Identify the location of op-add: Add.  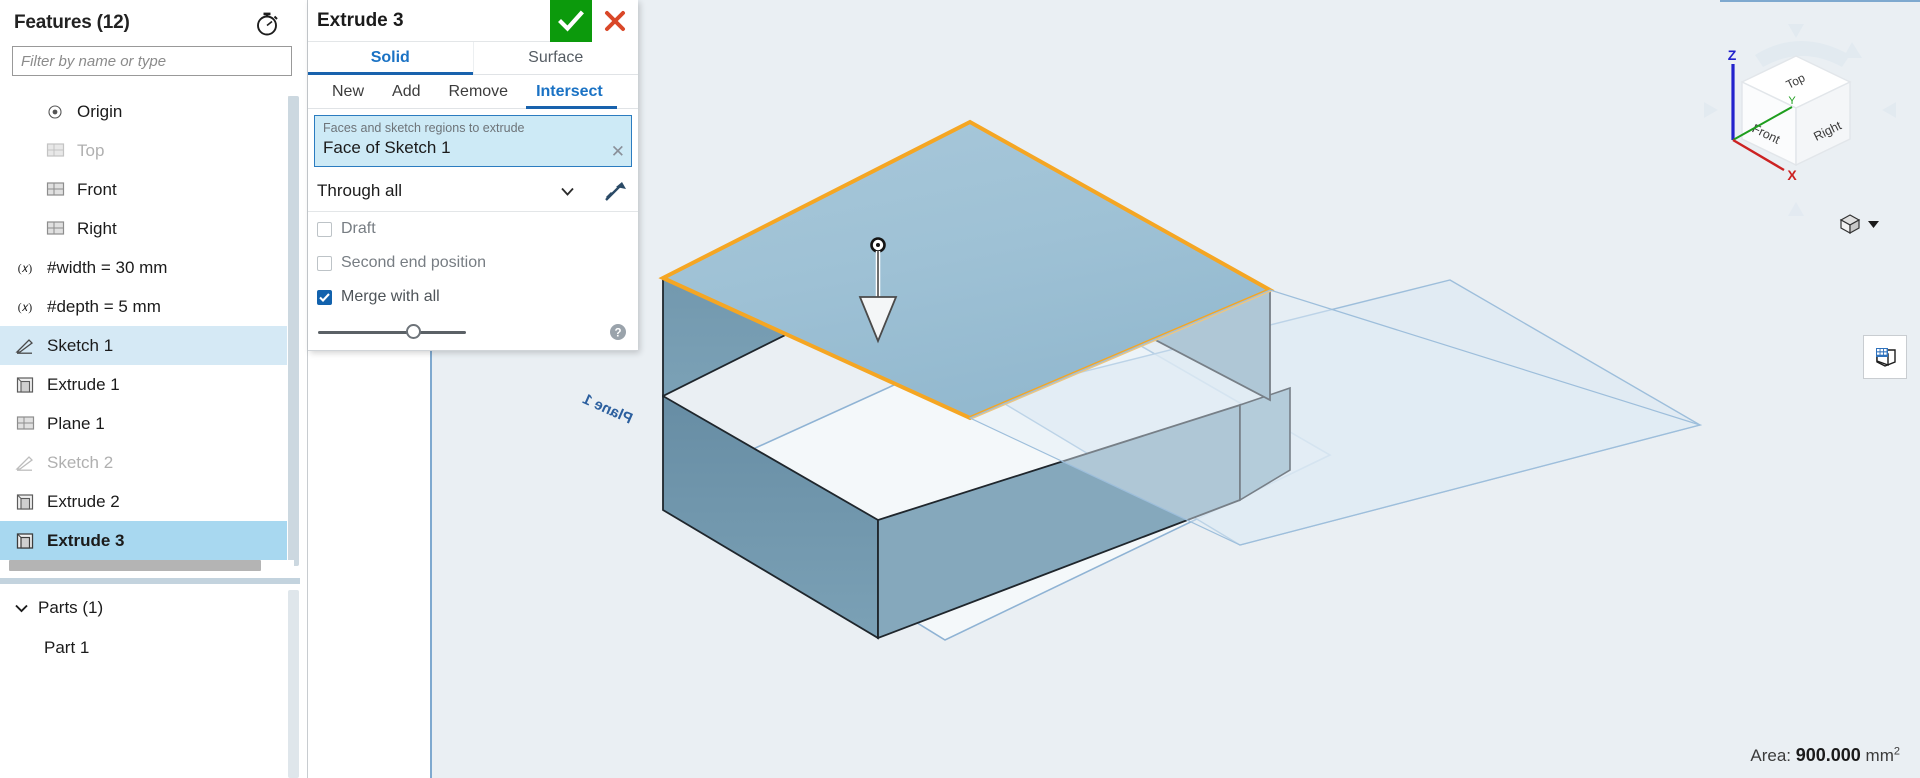
(406, 91).